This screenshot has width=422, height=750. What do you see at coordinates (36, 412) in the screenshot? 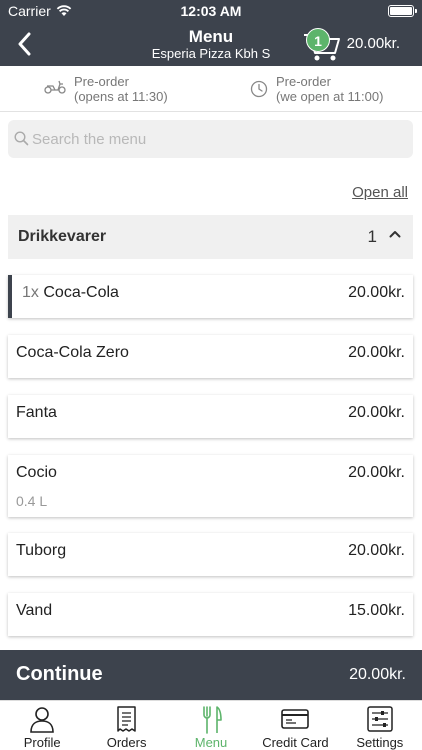
I see `menu-item-title: Fanta` at bounding box center [36, 412].